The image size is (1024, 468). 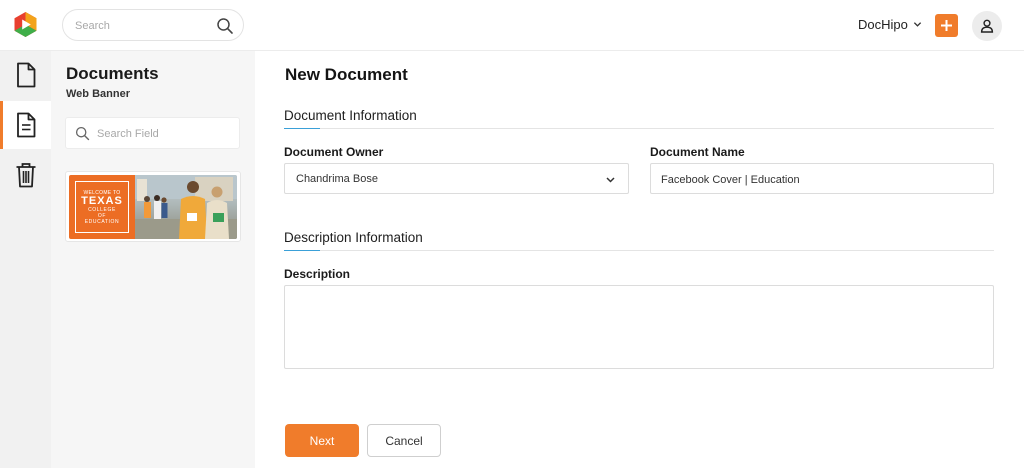 I want to click on description-information-heading: Description Information, so click(x=353, y=237).